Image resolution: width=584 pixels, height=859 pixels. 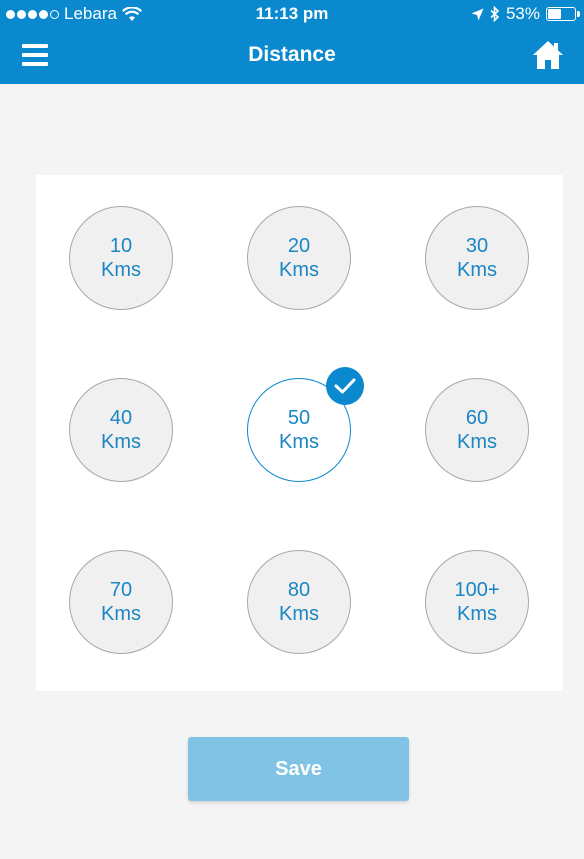 I want to click on distance-option-80: 80 Kms, so click(x=299, y=602).